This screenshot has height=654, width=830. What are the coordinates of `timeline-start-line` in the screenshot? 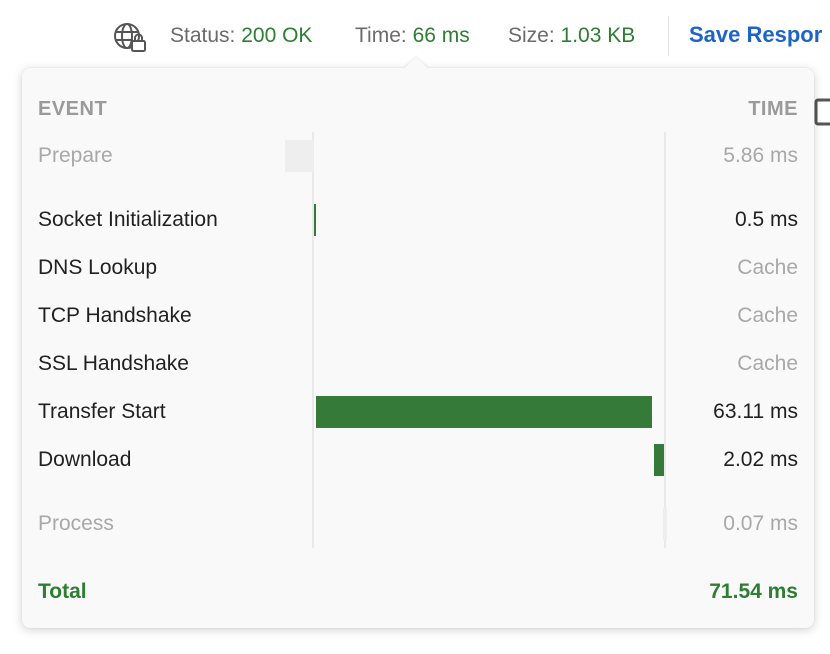 It's located at (313, 340).